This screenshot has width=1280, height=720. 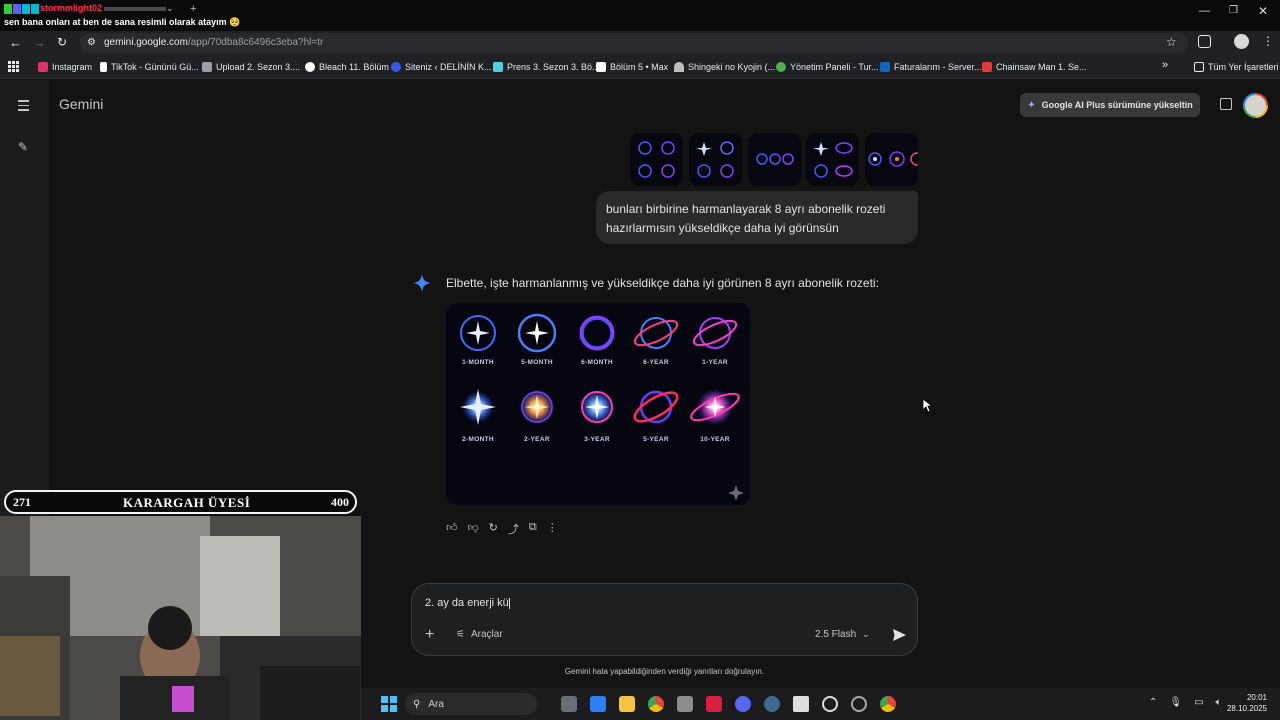 I want to click on windows-taskbar: ⚲ Ara ⌃ 🎙︎ ▭ 🔈︎ 20:01 28.10.2025, so click(x=820, y=704).